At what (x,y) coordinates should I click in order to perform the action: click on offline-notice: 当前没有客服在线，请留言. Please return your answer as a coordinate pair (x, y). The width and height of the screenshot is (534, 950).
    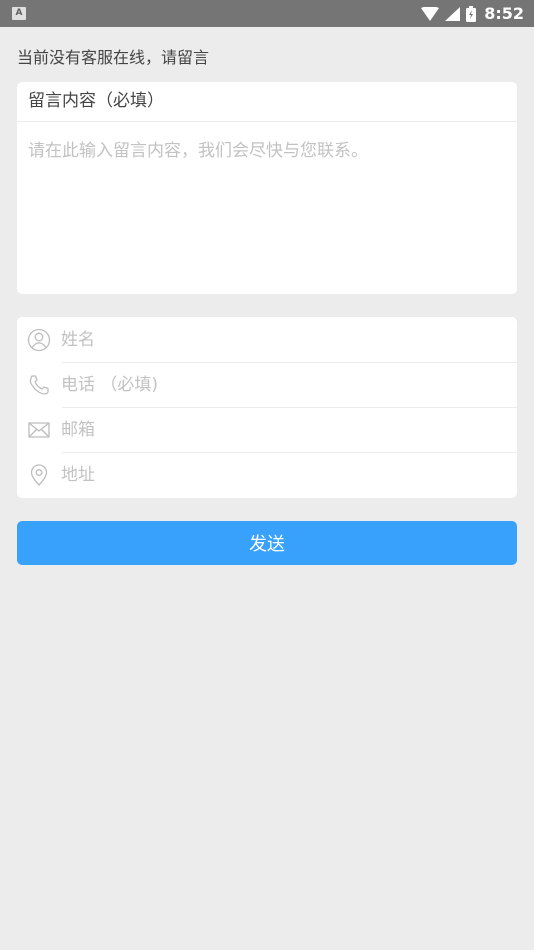
    Looking at the image, I should click on (113, 57).